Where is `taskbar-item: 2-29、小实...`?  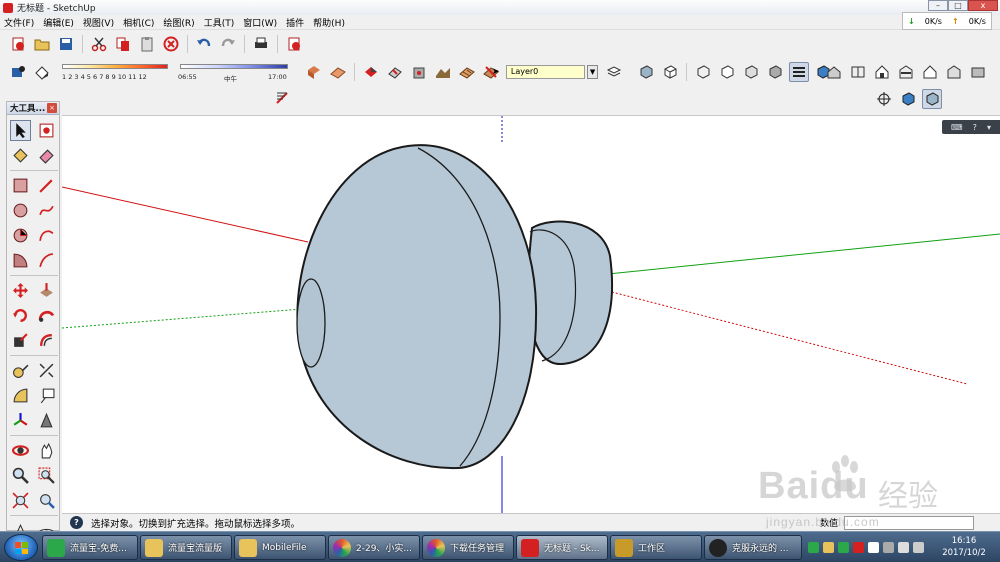 taskbar-item: 2-29、小实... is located at coordinates (374, 547).